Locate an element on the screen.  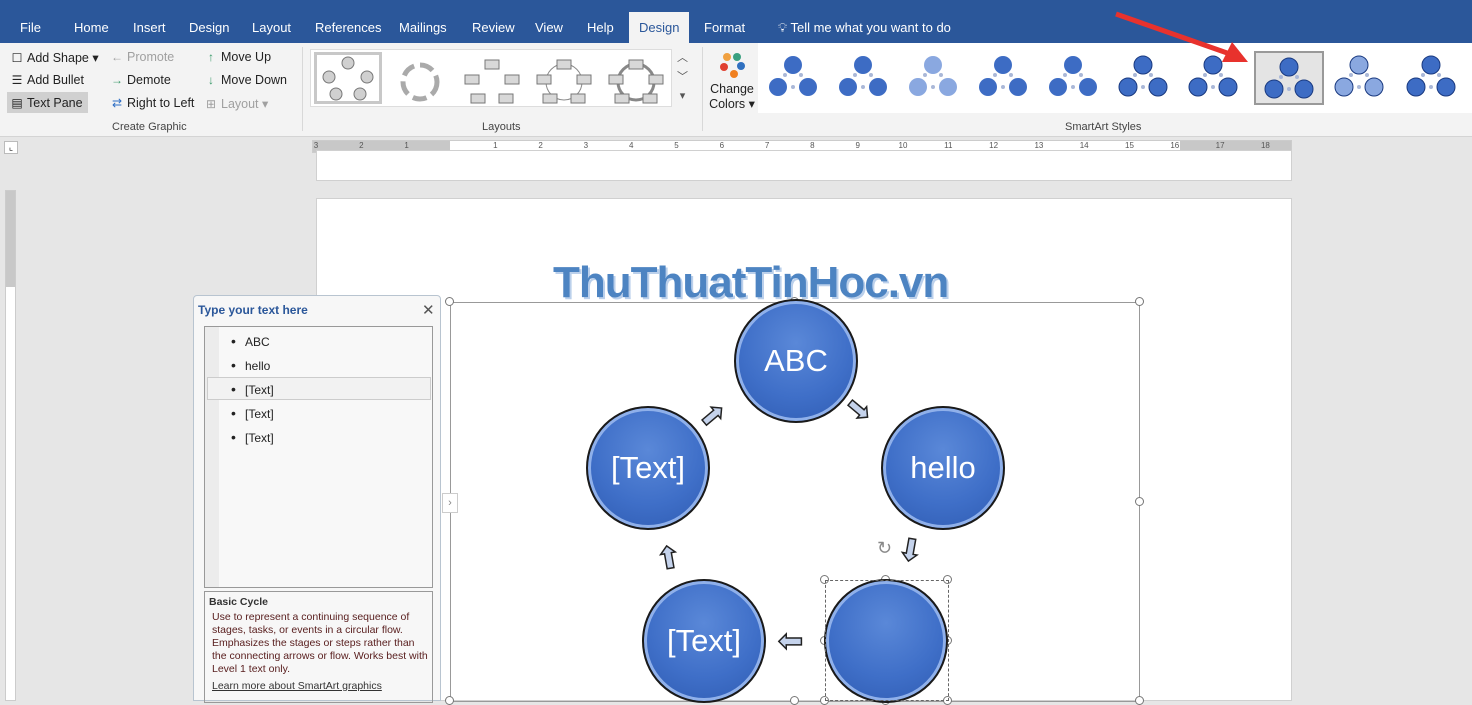
tab-help: Help is located at coordinates (600, 27).